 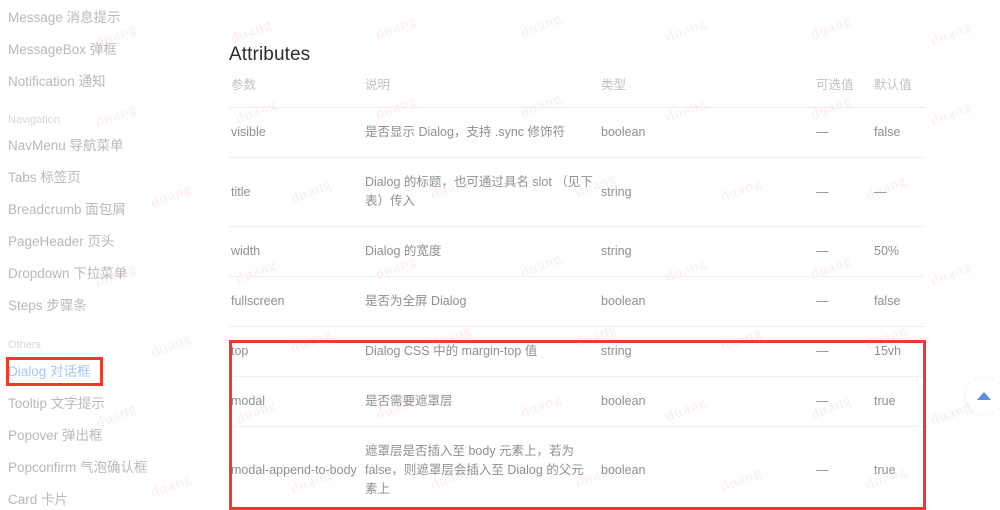 I want to click on sidebar-item-breadcrumb: Breadcrumb 面包屑, so click(x=67, y=210).